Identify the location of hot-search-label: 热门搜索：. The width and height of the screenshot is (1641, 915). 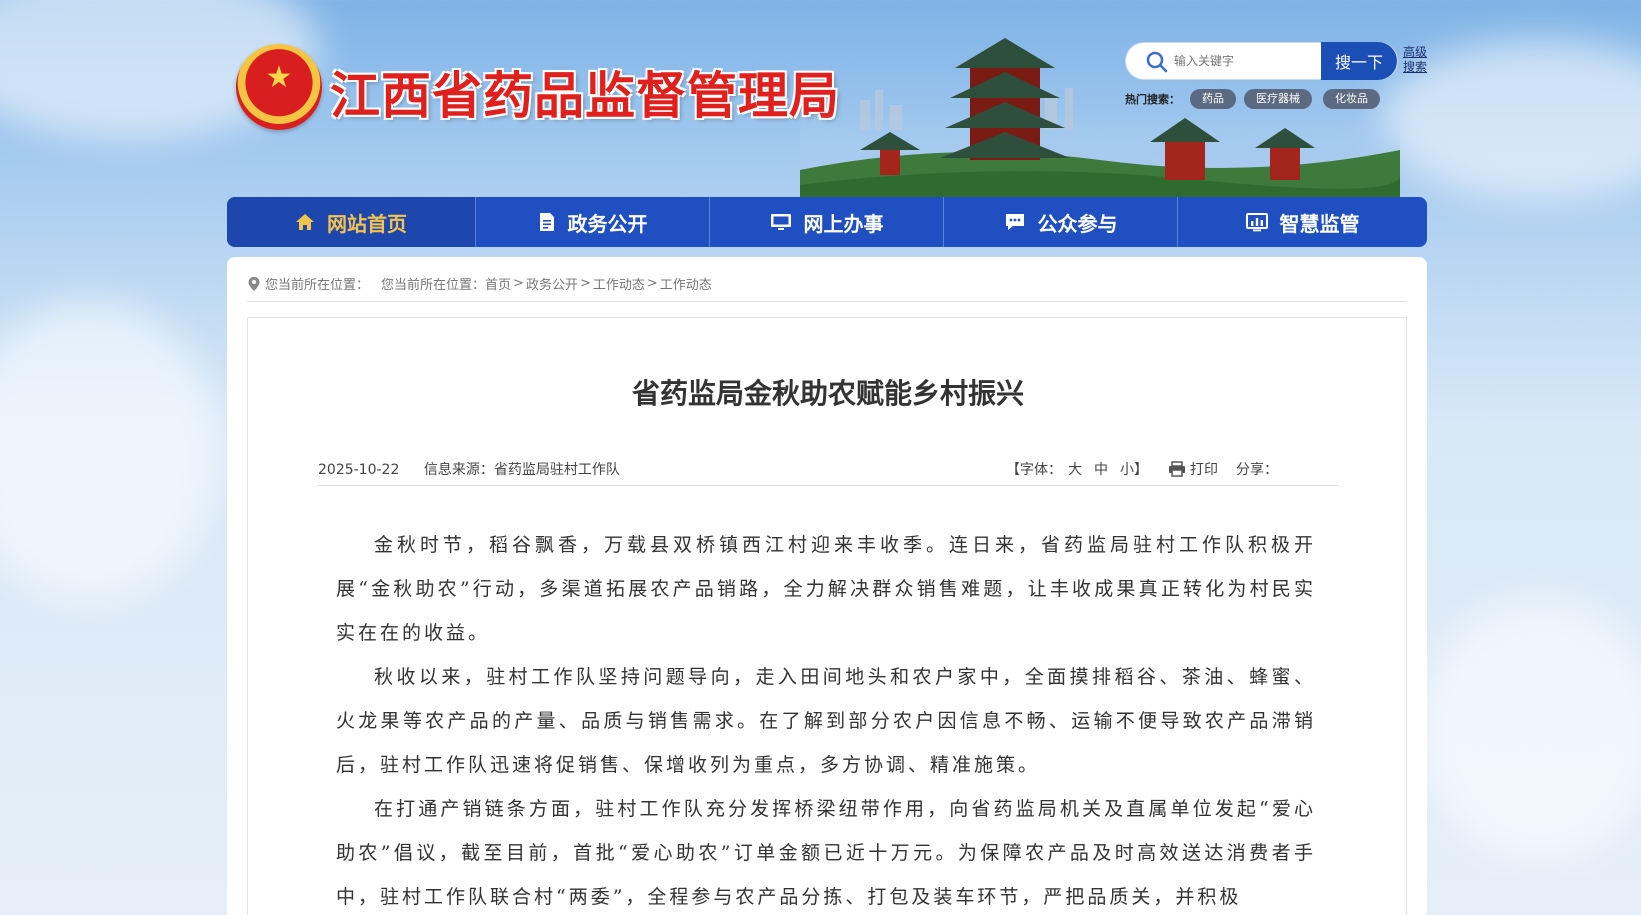
(1152, 99).